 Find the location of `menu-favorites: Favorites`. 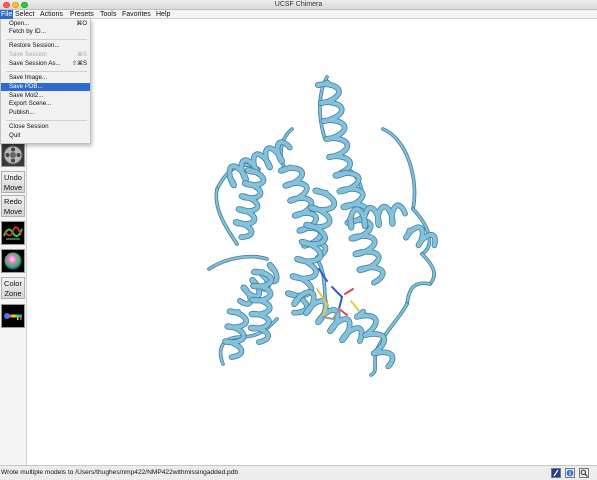

menu-favorites: Favorites is located at coordinates (136, 14).